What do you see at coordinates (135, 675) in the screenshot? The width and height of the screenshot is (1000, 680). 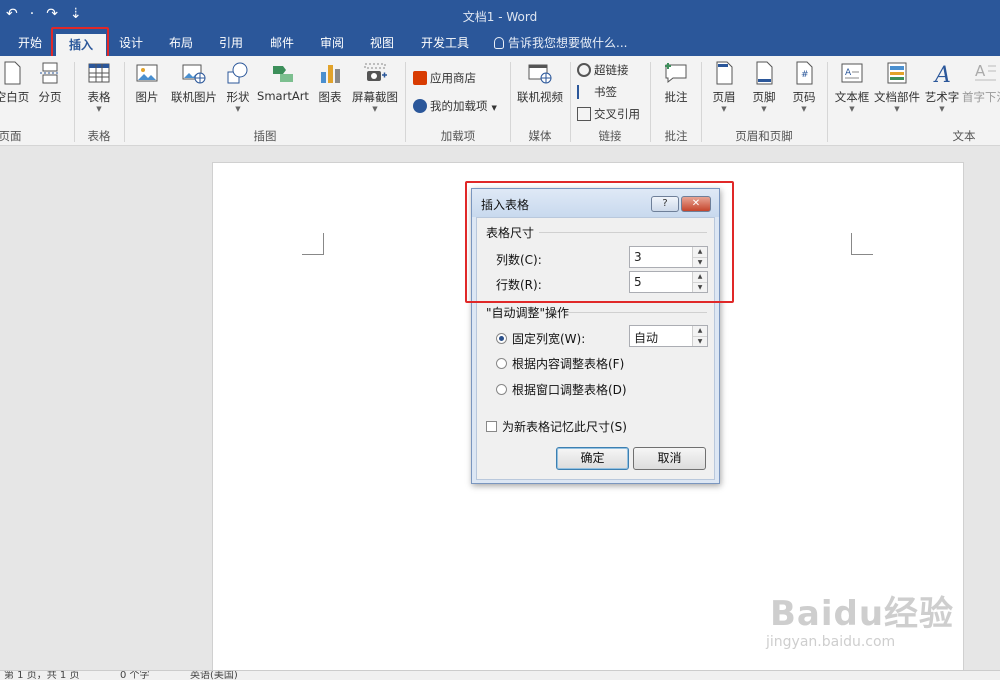 I see `word-count: 0 个字` at bounding box center [135, 675].